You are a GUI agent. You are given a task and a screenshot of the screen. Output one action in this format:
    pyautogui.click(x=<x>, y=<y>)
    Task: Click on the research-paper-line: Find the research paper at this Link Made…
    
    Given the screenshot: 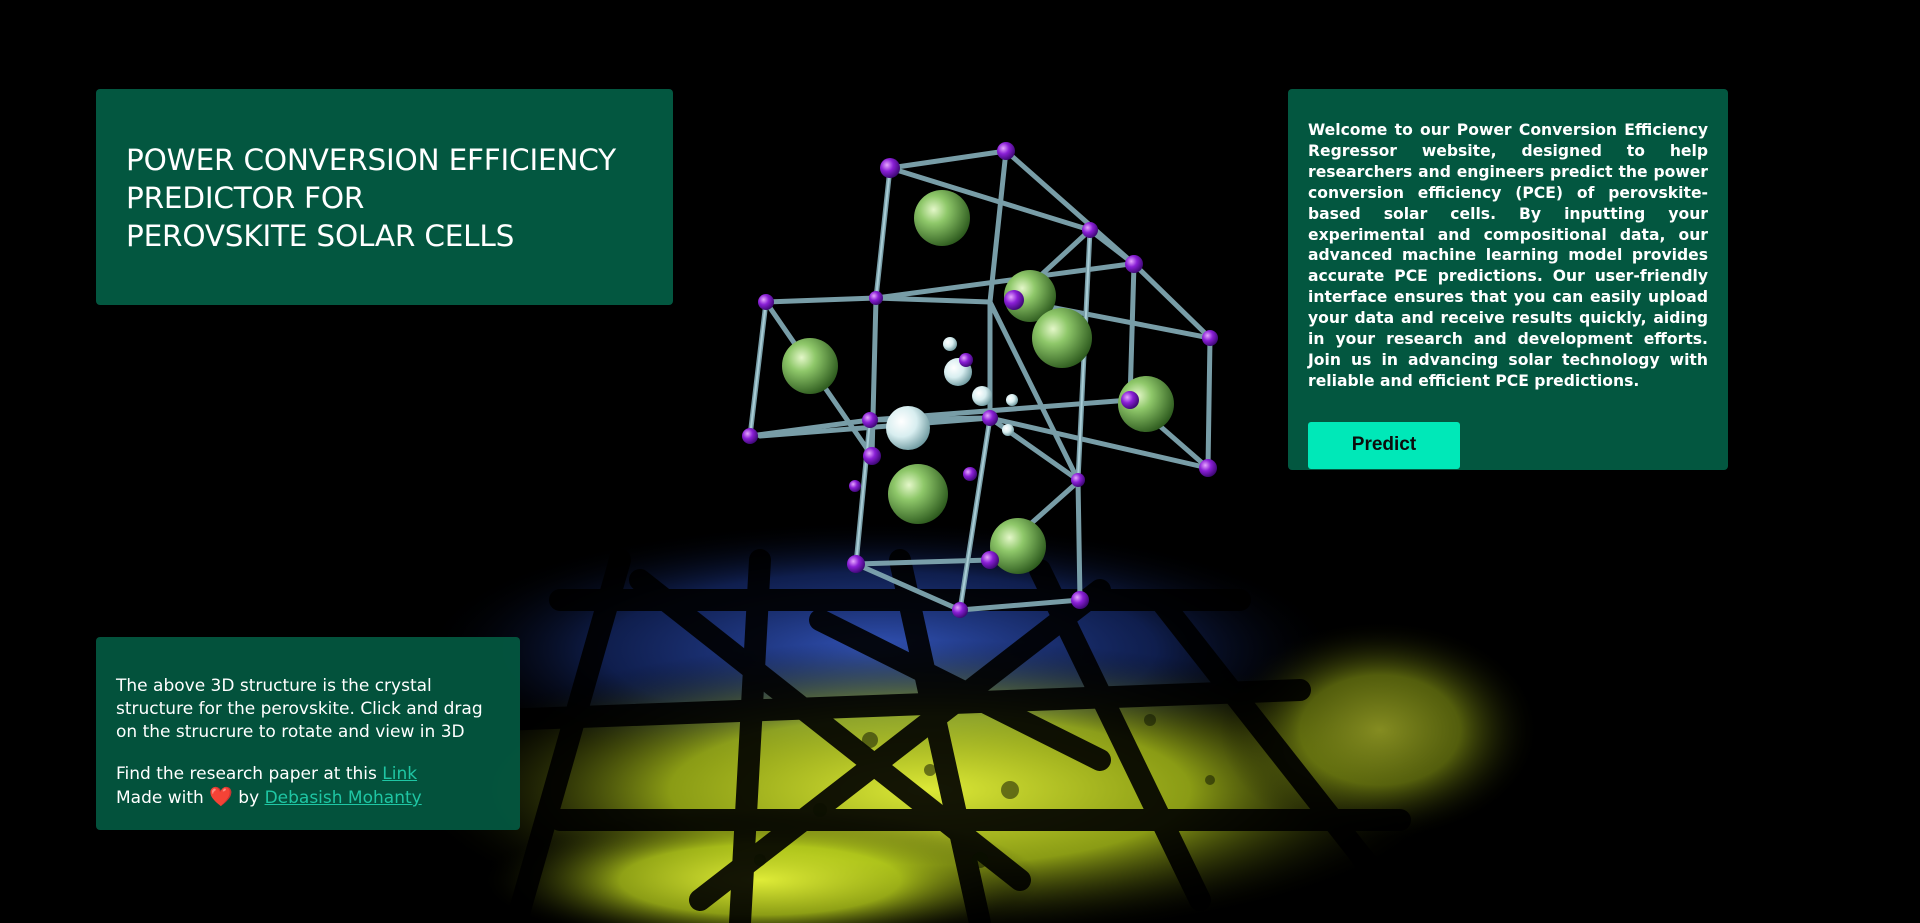 What is the action you would take?
    pyautogui.click(x=309, y=786)
    